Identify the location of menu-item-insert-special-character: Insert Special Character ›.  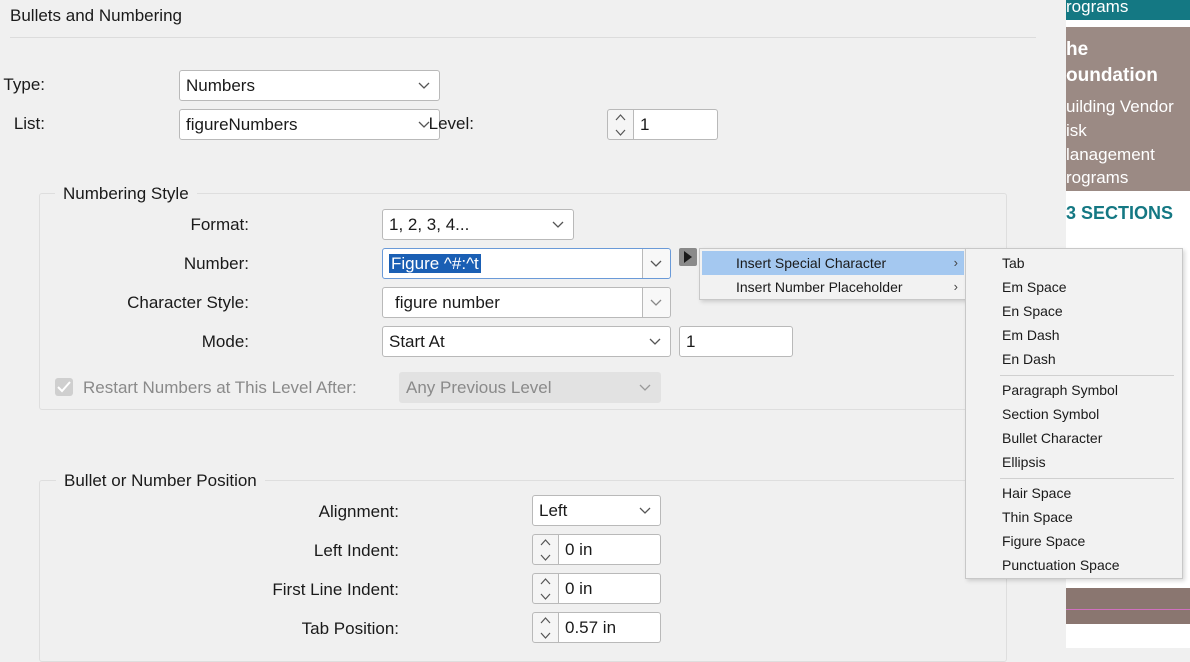
(833, 263).